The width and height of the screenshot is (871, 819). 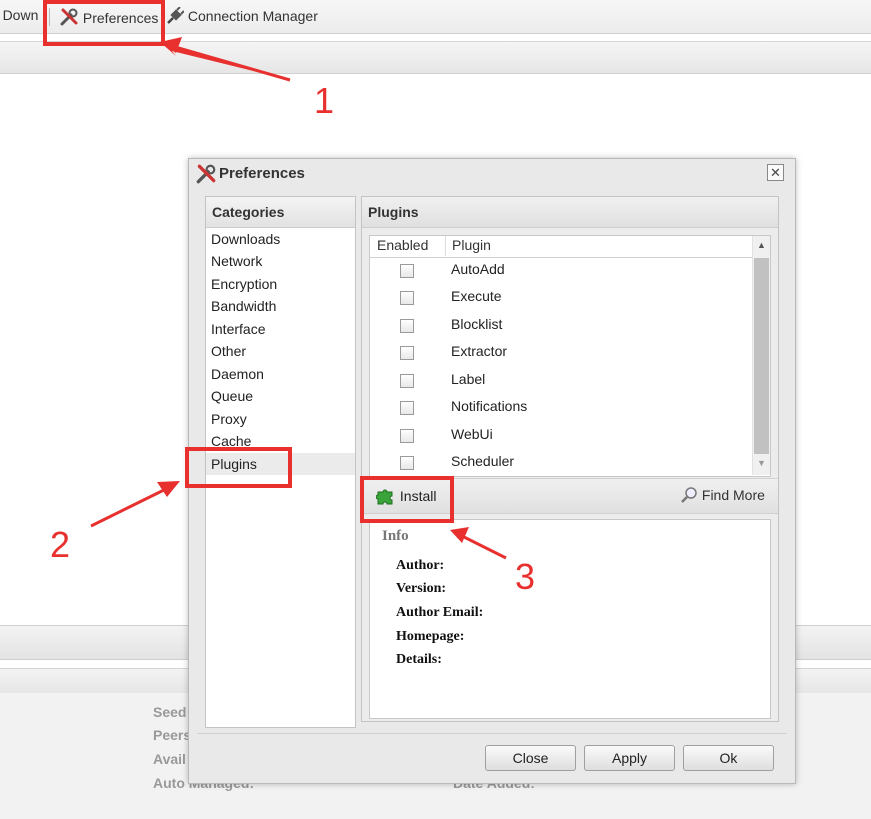 I want to click on annotation-number-1: 1, so click(x=324, y=100).